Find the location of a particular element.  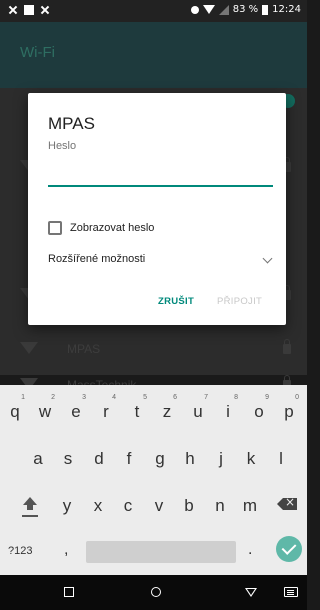

key-o: 9o is located at coordinates (259, 411).